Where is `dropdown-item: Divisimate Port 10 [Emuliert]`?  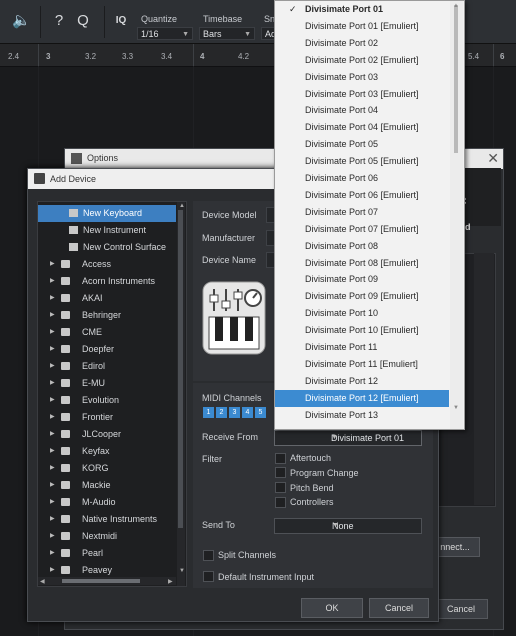 dropdown-item: Divisimate Port 10 [Emuliert] is located at coordinates (362, 330).